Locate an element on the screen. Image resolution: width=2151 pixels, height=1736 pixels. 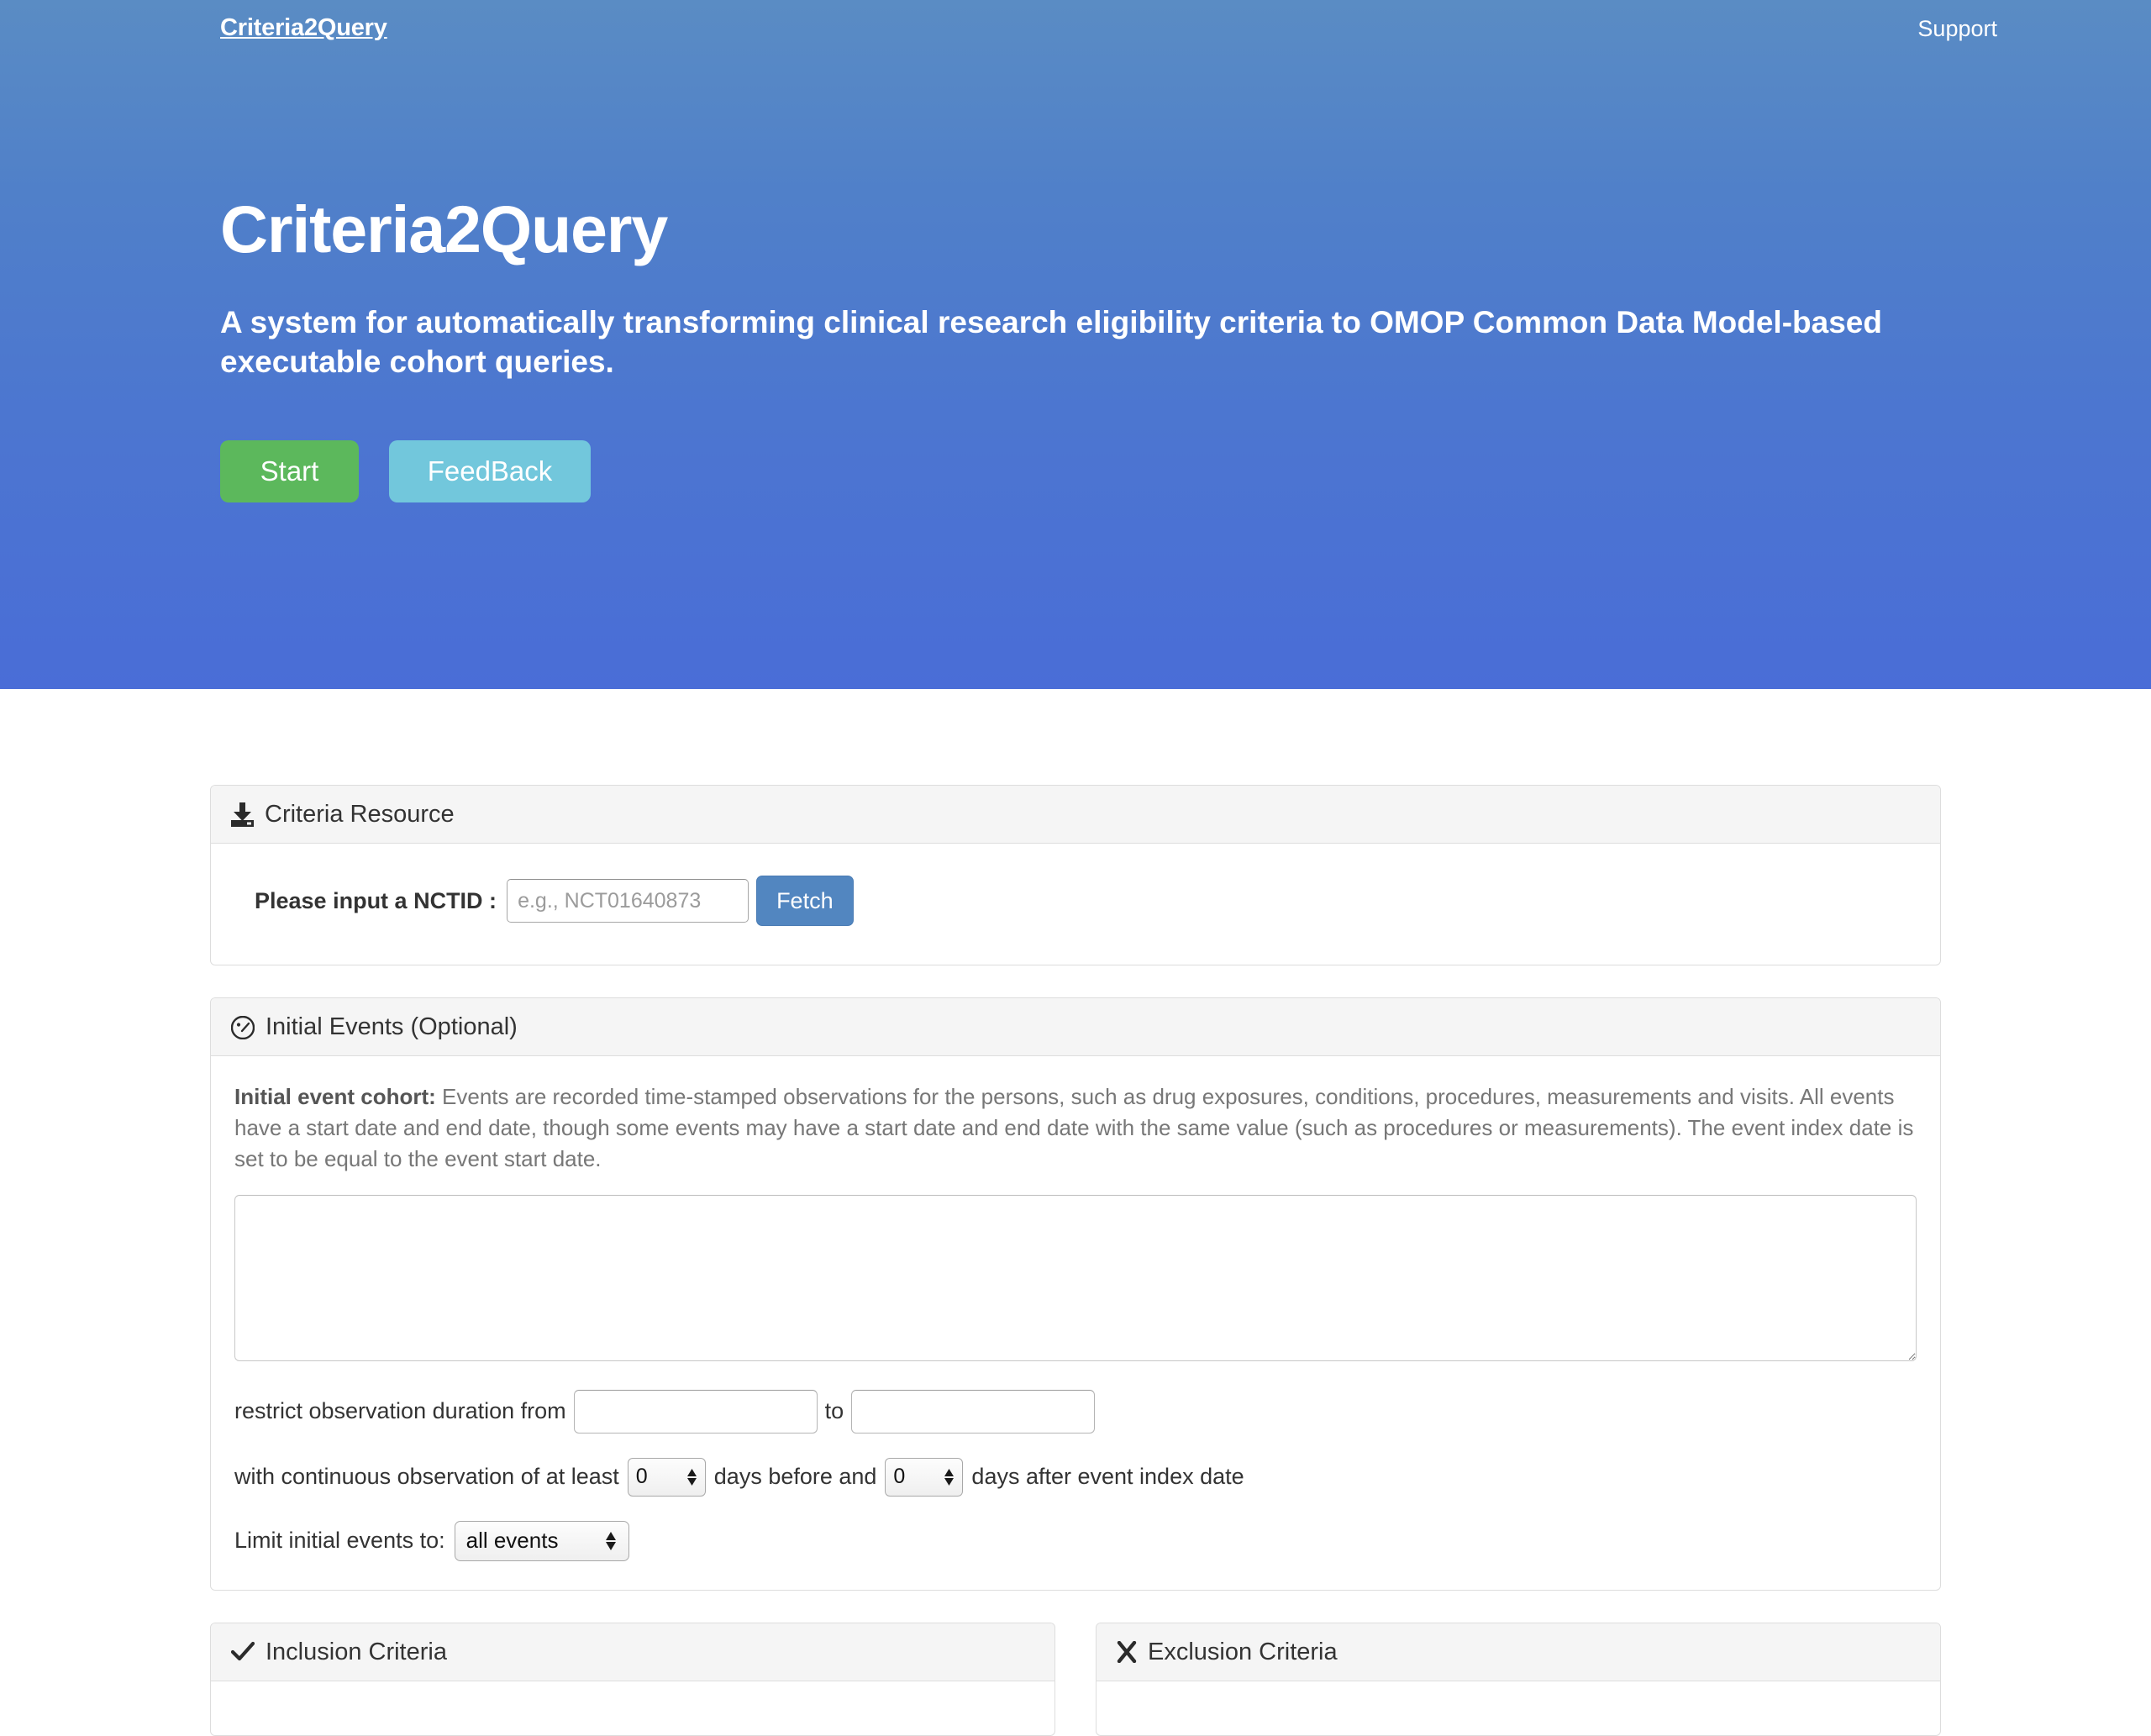
limit-initial-events-row: Limit initial events to: all events is located at coordinates (1075, 1540).